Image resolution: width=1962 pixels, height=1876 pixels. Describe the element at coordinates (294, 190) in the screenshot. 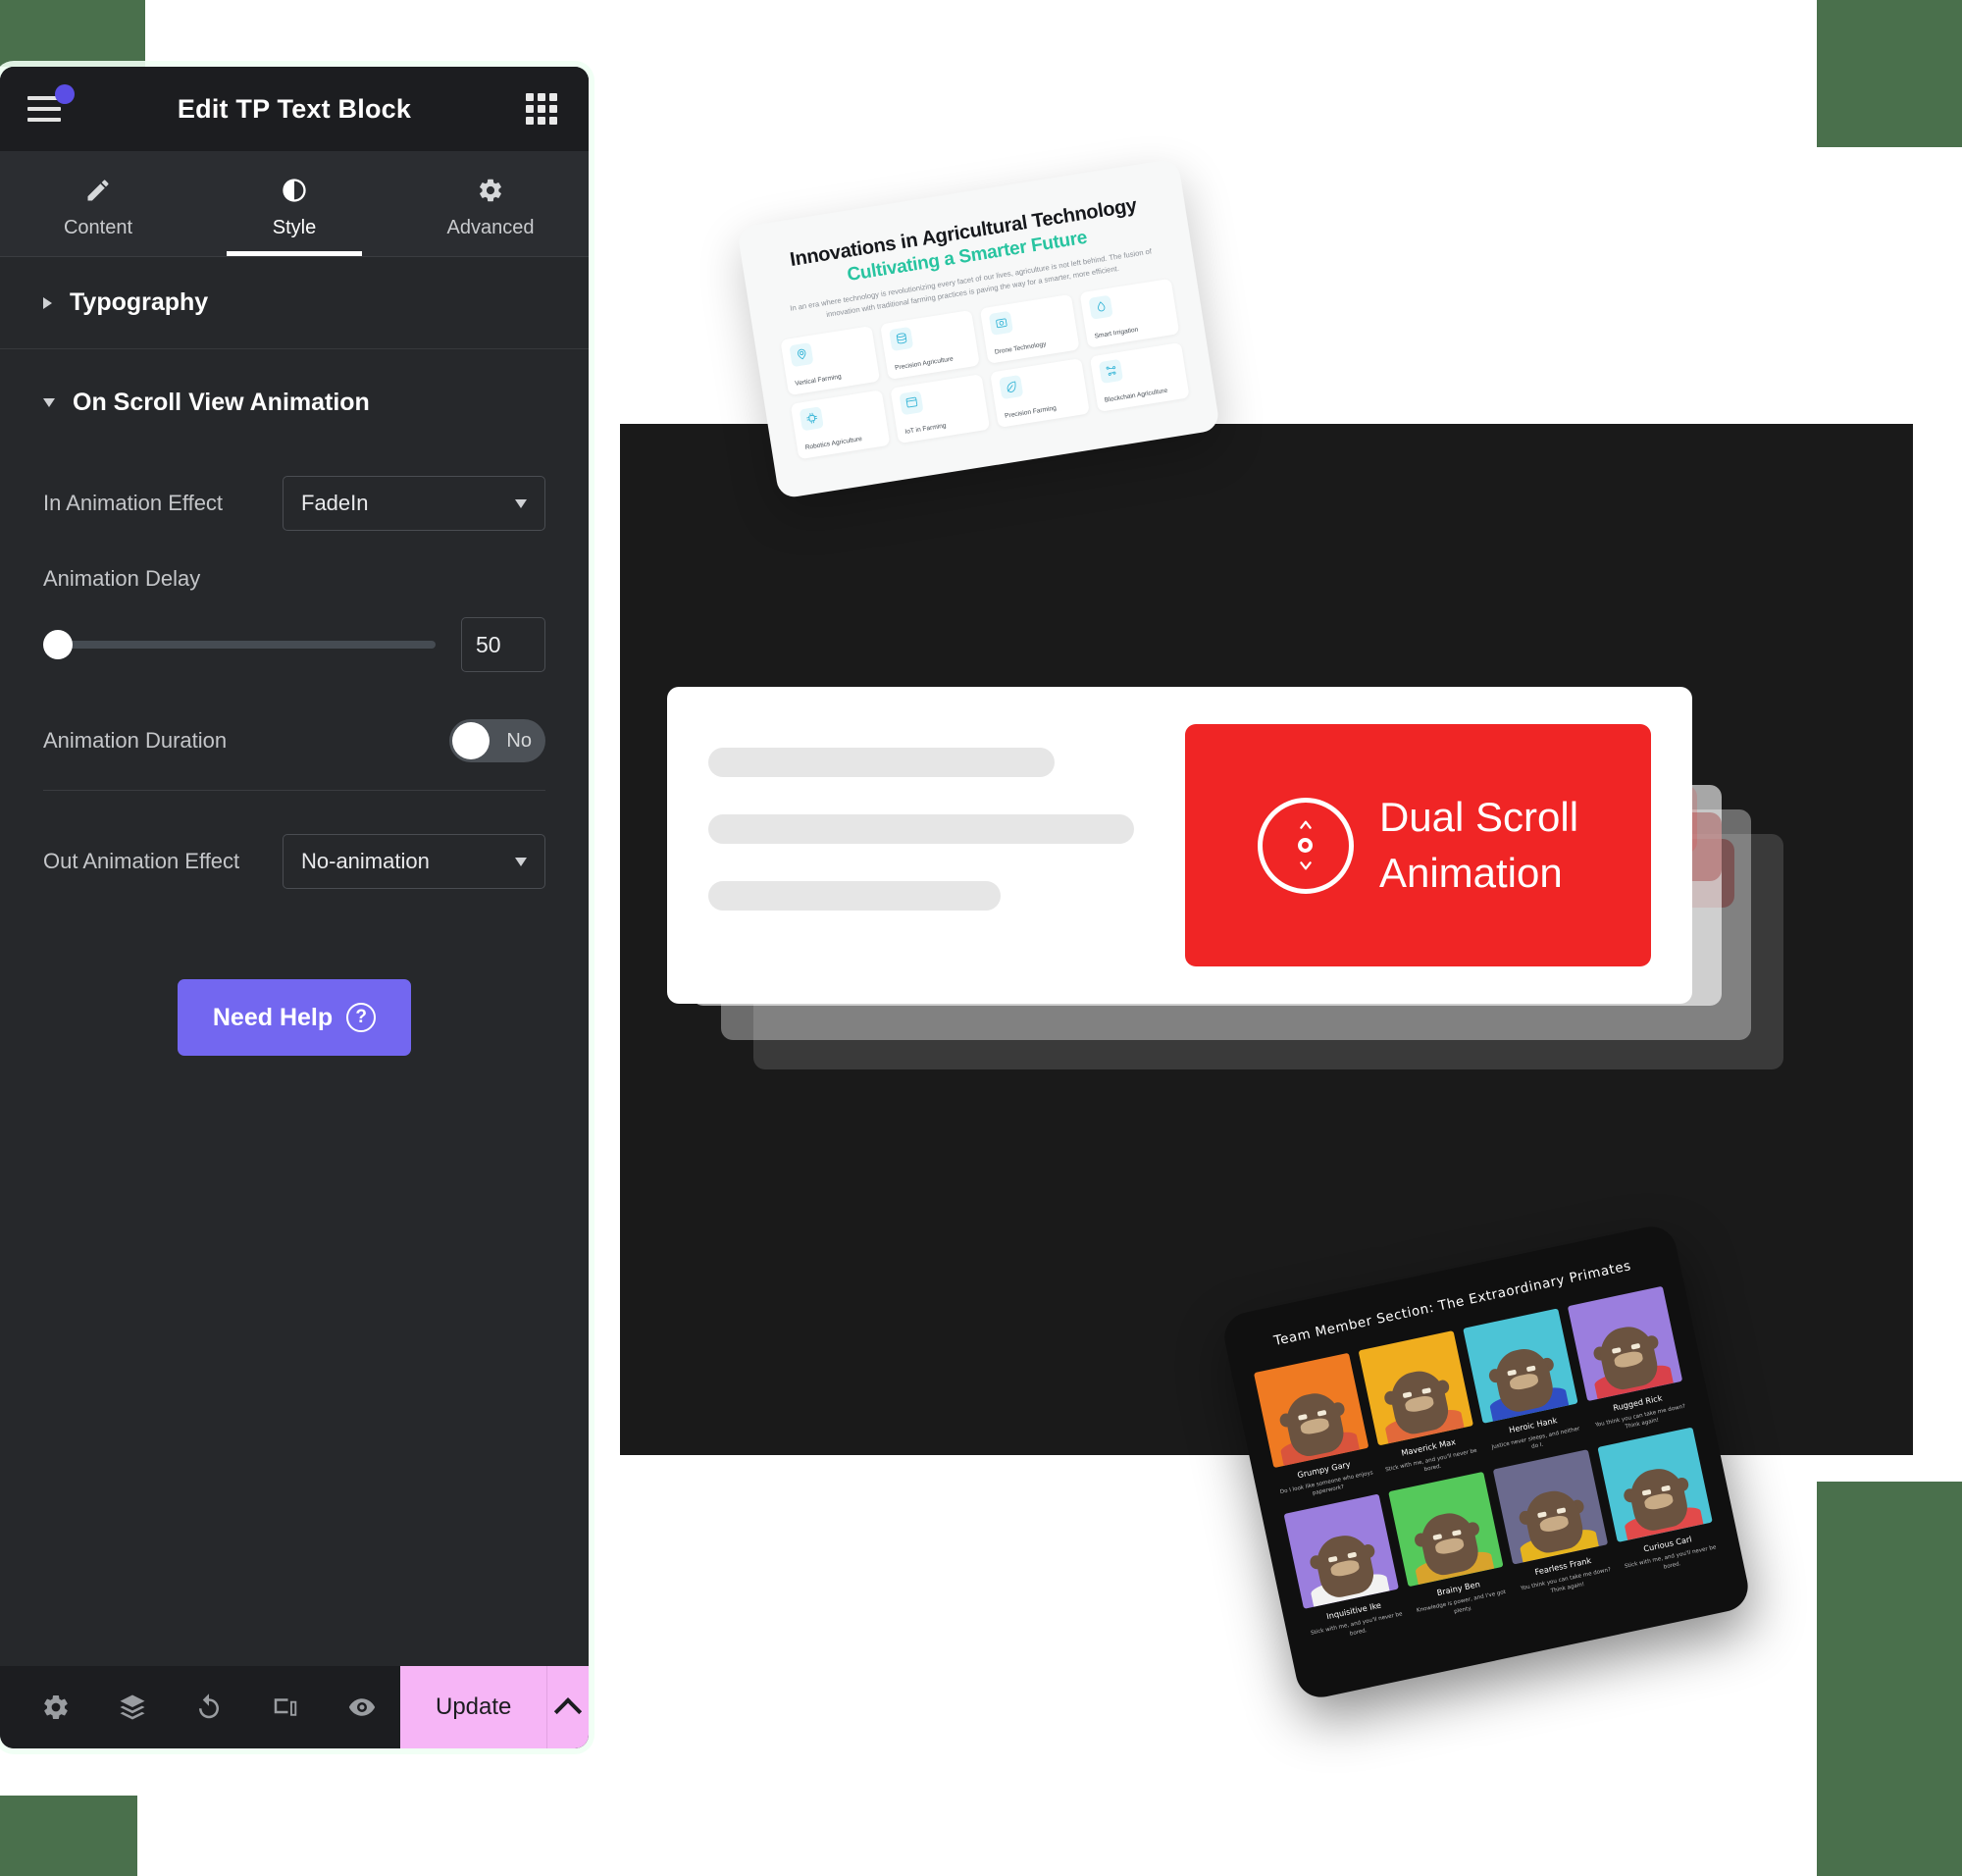

I see `contrast-half-circle-icon` at that location.